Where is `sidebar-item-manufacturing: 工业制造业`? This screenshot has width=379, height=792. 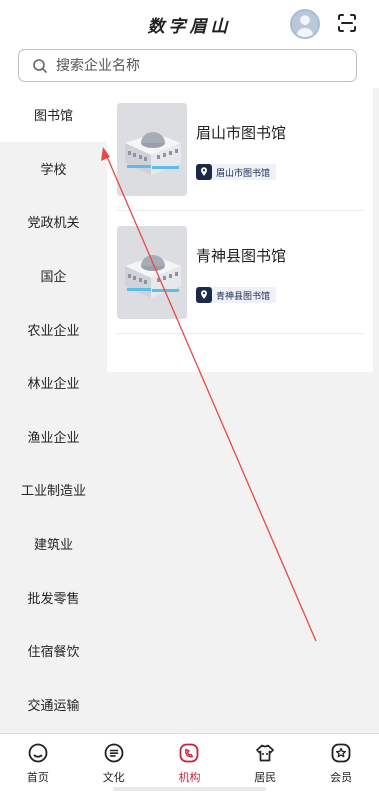
sidebar-item-manufacturing: 工业制造业 is located at coordinates (53, 490).